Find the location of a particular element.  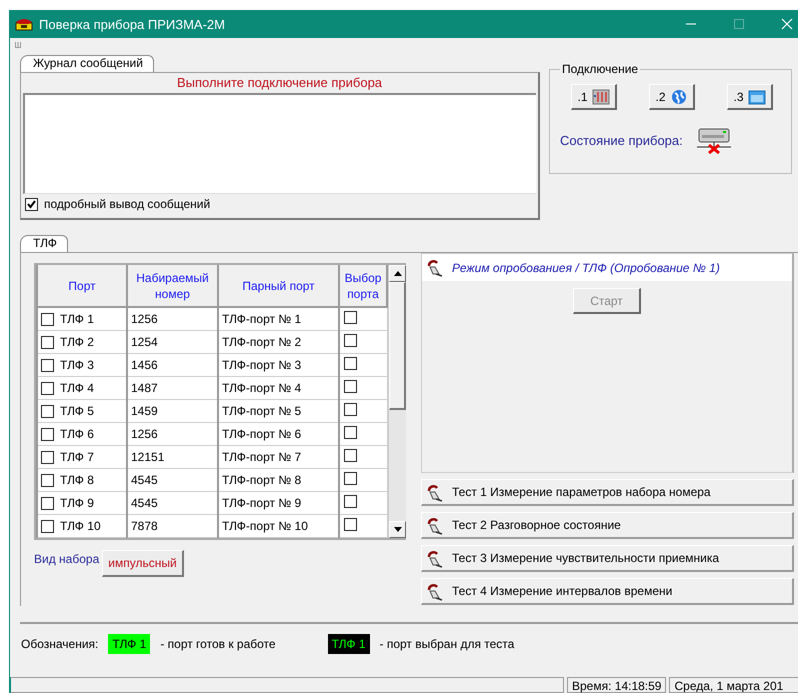

table-cell: ТЛФ-порт № 4 is located at coordinates (278, 388).